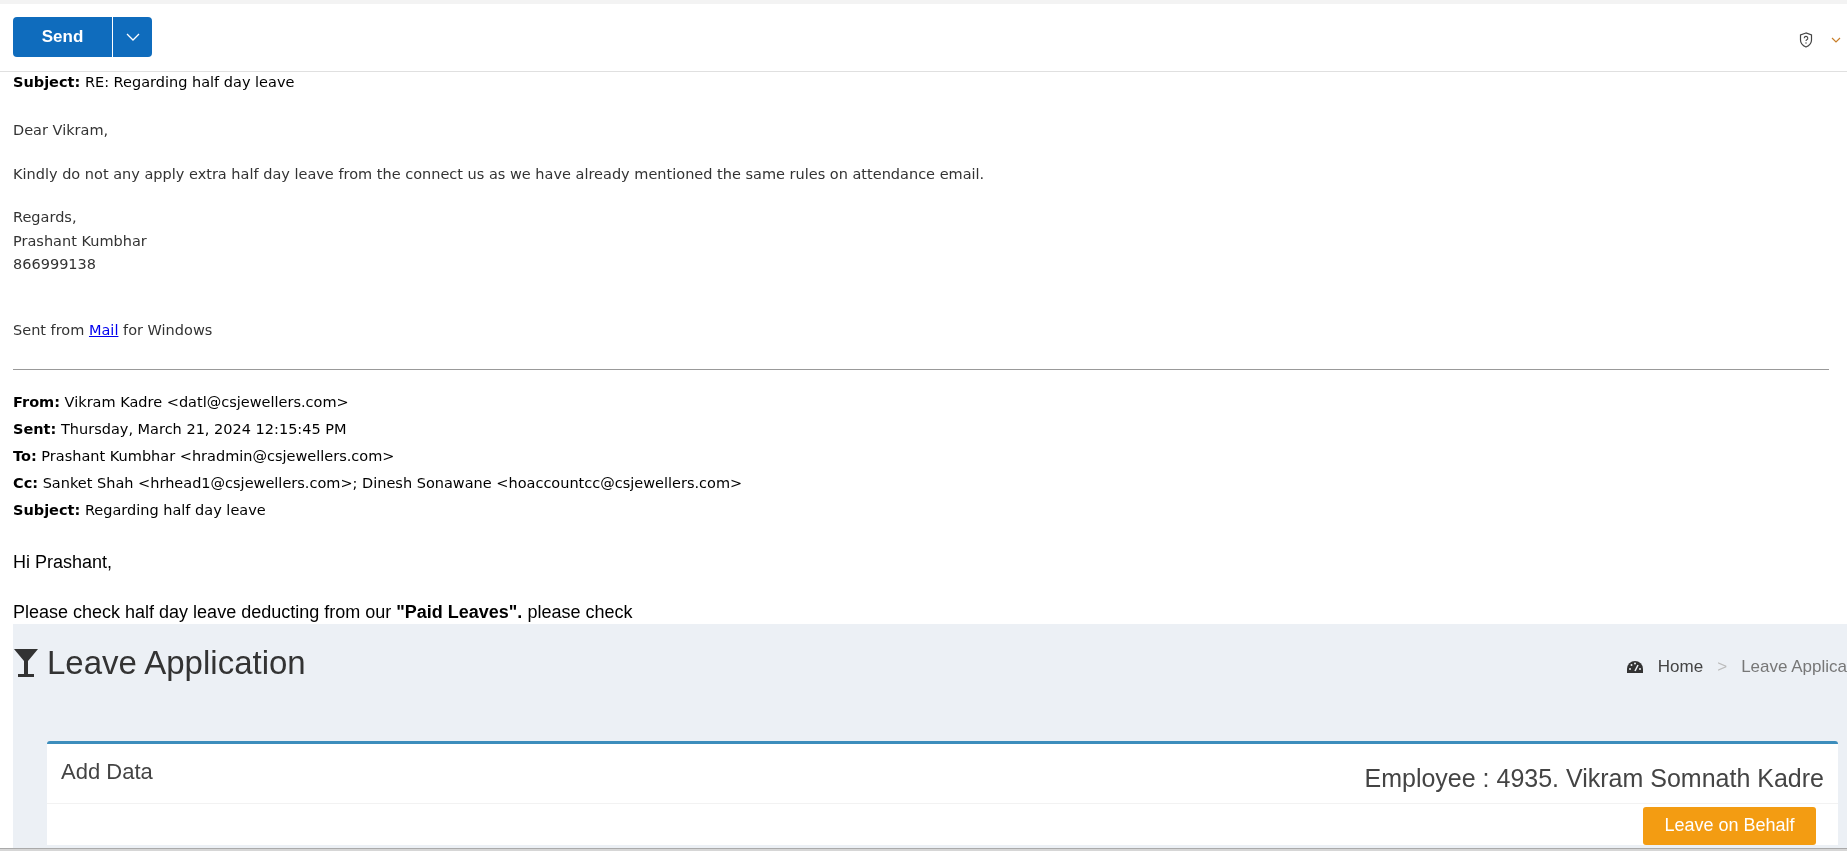 This screenshot has height=851, width=1847. Describe the element at coordinates (204, 456) in the screenshot. I see `header-line: To: Prashant Kumbhar <hradmin@csjewellers.com>` at that location.